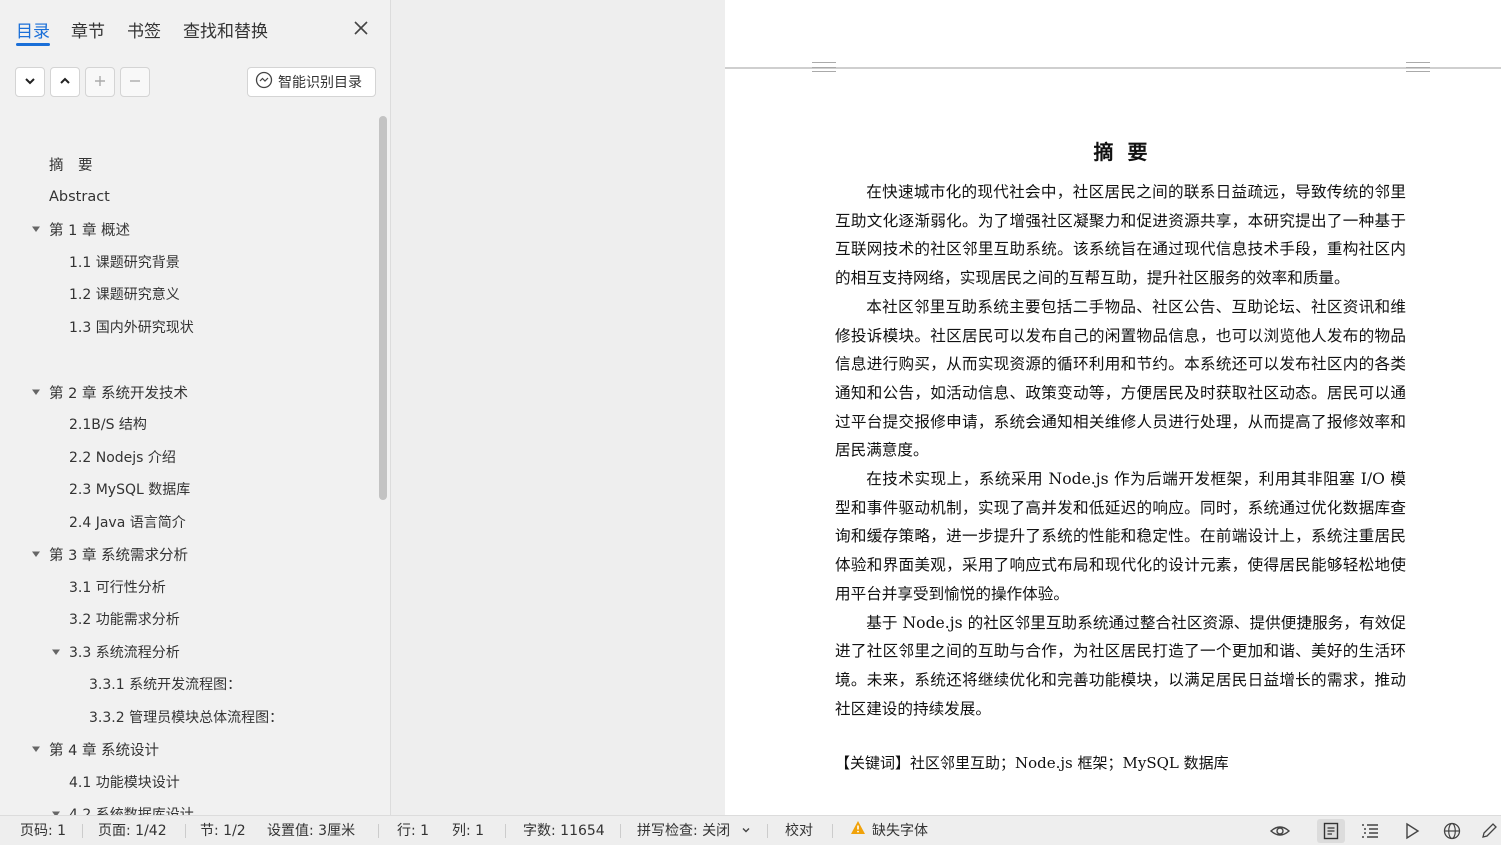  I want to click on toc-item: 3.3 系统流程分析, so click(189, 652).